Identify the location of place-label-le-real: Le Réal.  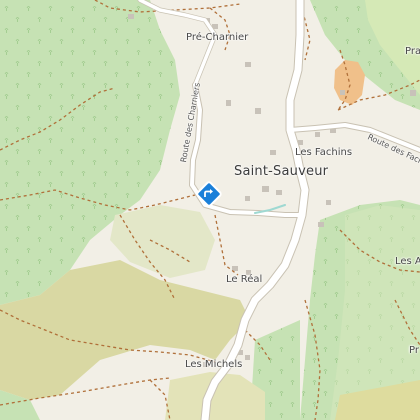
(244, 279).